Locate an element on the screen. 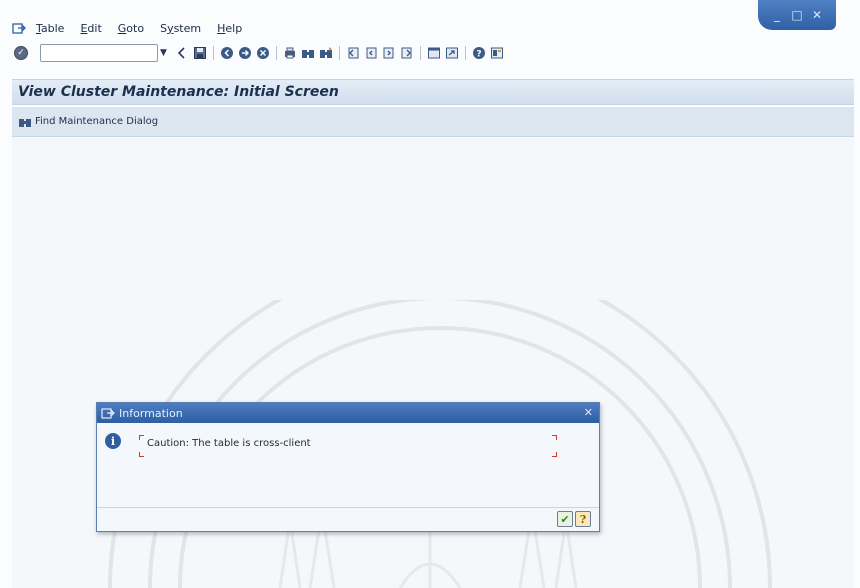  create-session-icon is located at coordinates (434, 53).